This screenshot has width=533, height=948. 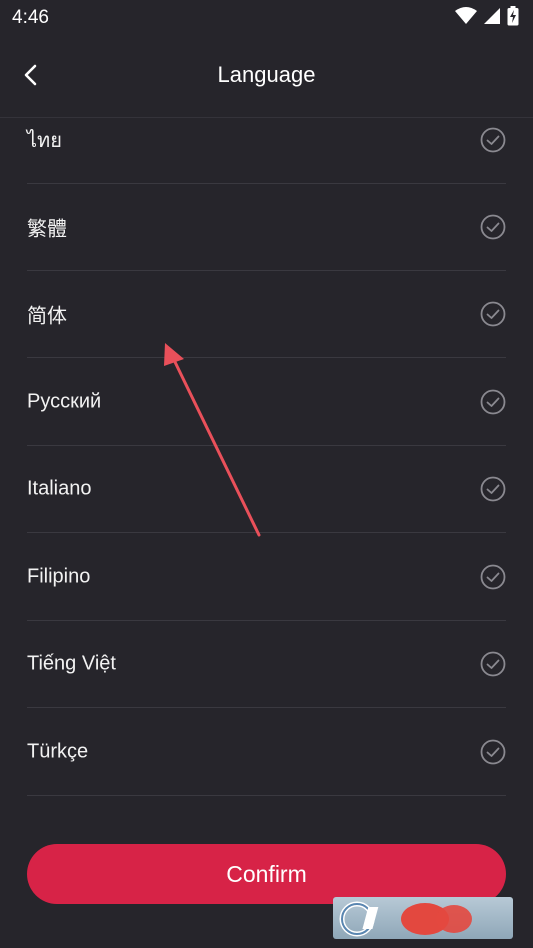 I want to click on list-item: ไทย, so click(x=266, y=151).